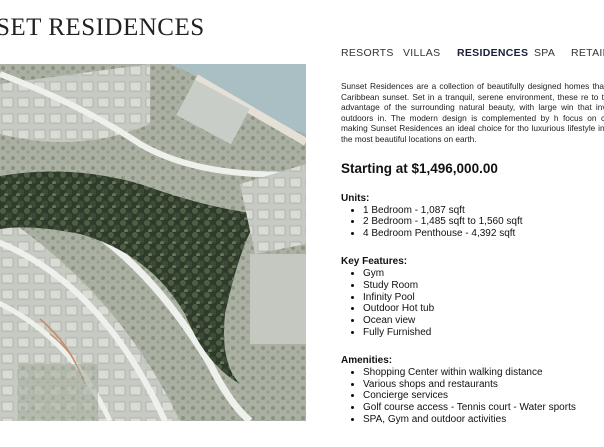 This screenshot has height=447, width=604. What do you see at coordinates (483, 333) in the screenshot?
I see `list-item: Fully Furnished` at bounding box center [483, 333].